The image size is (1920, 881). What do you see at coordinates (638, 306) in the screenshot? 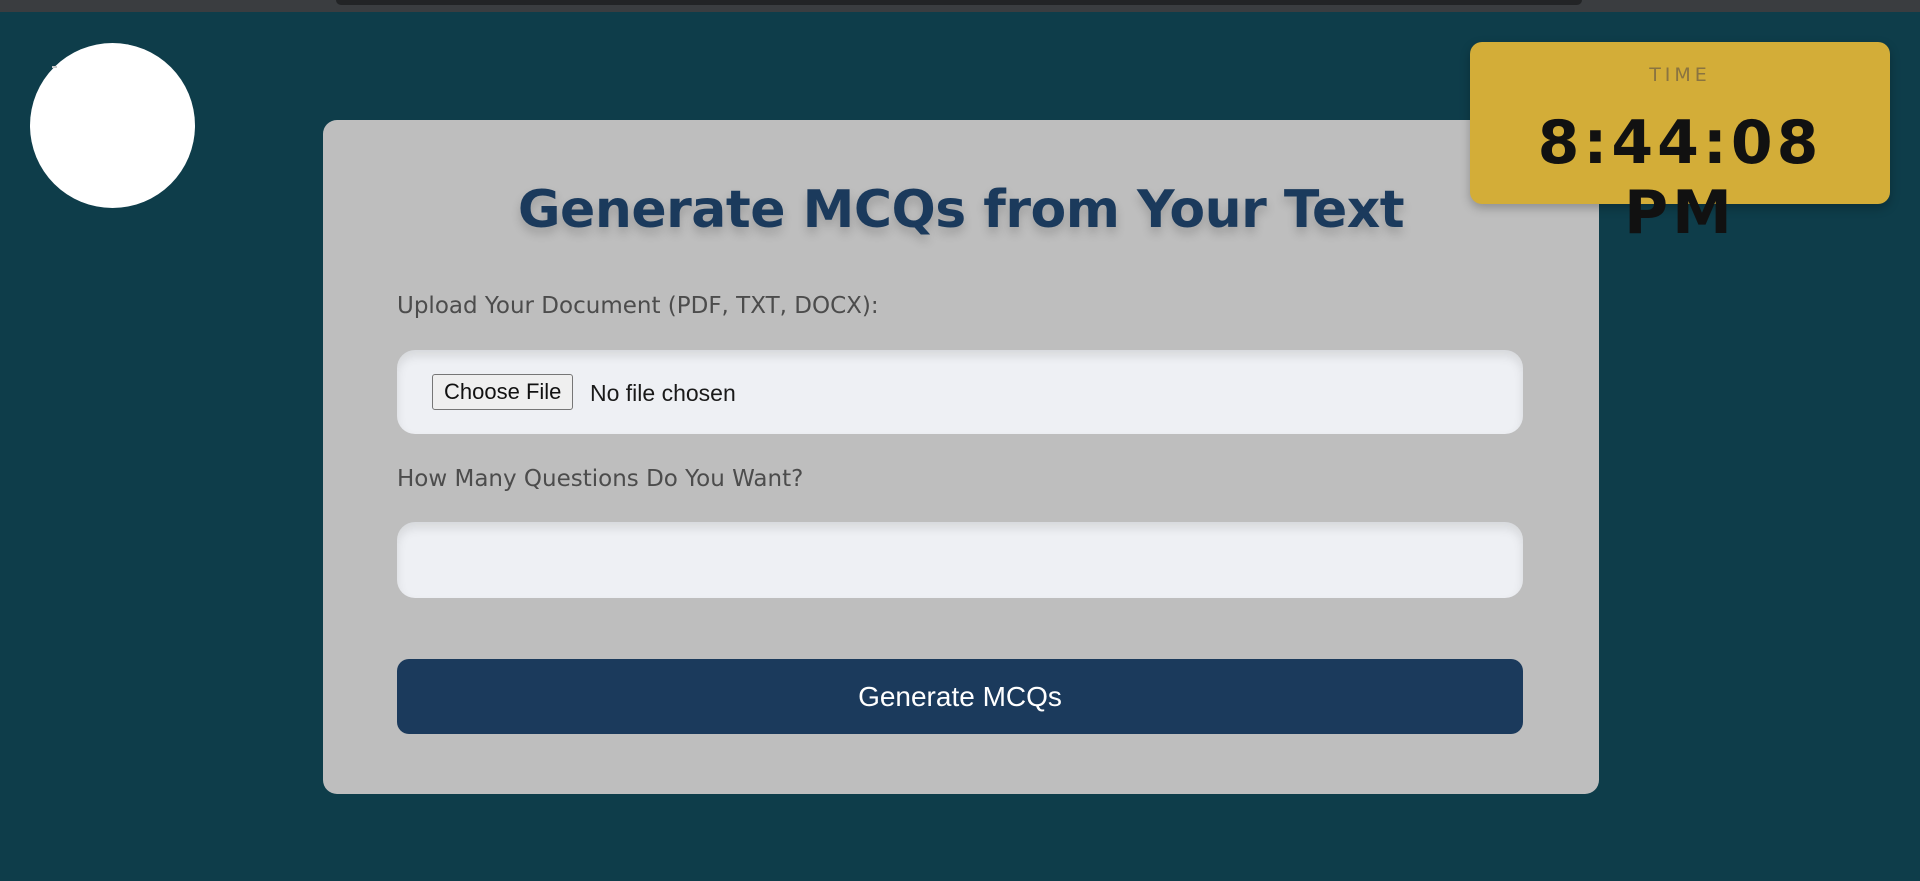
I see `upload-label: Upload Your Document (PDF, TXT, DOCX):` at bounding box center [638, 306].